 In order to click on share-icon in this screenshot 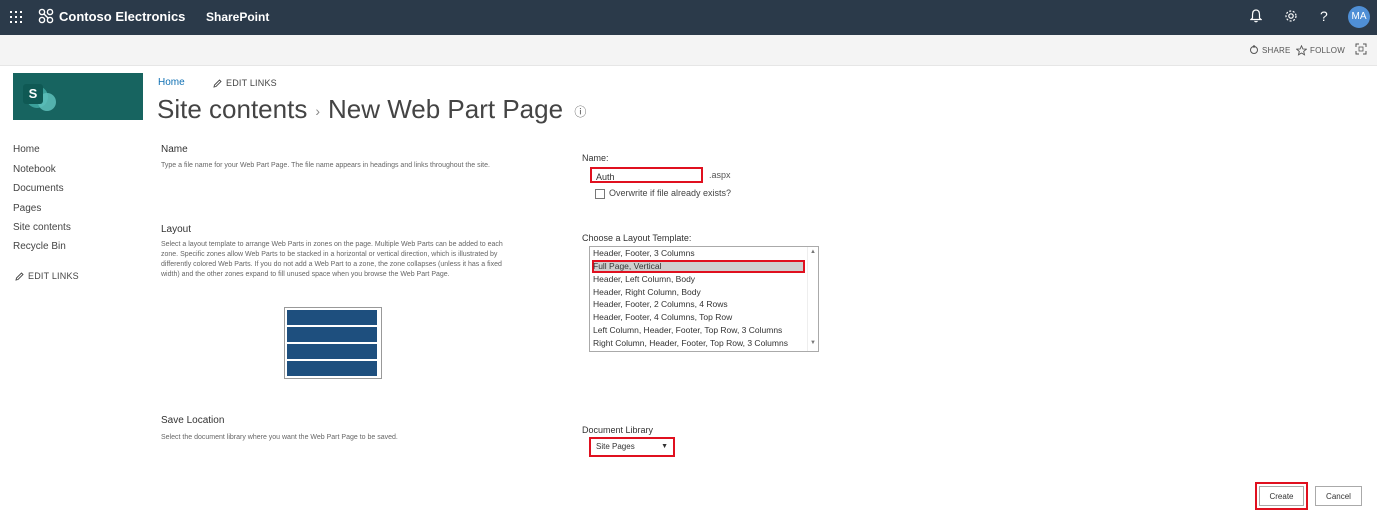, I will do `click(1254, 49)`.